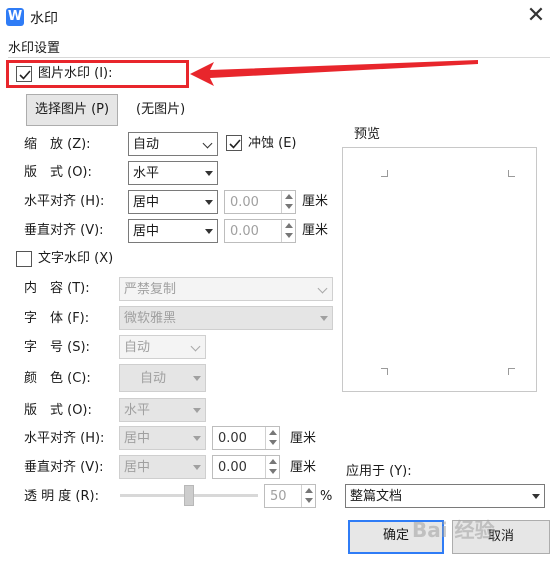 The height and width of the screenshot is (564, 558). Describe the element at coordinates (244, 202) in the screenshot. I see `picture-halign-offset-value: 0.00` at that location.